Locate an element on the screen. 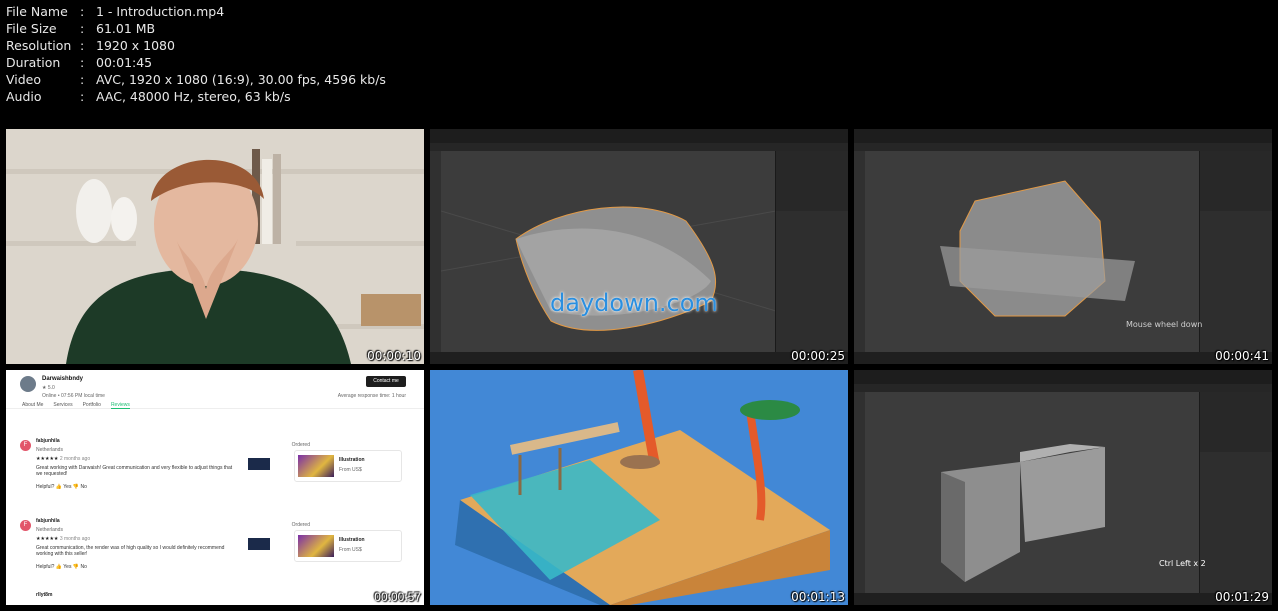  file-info-key: File Name is located at coordinates (37, 11).